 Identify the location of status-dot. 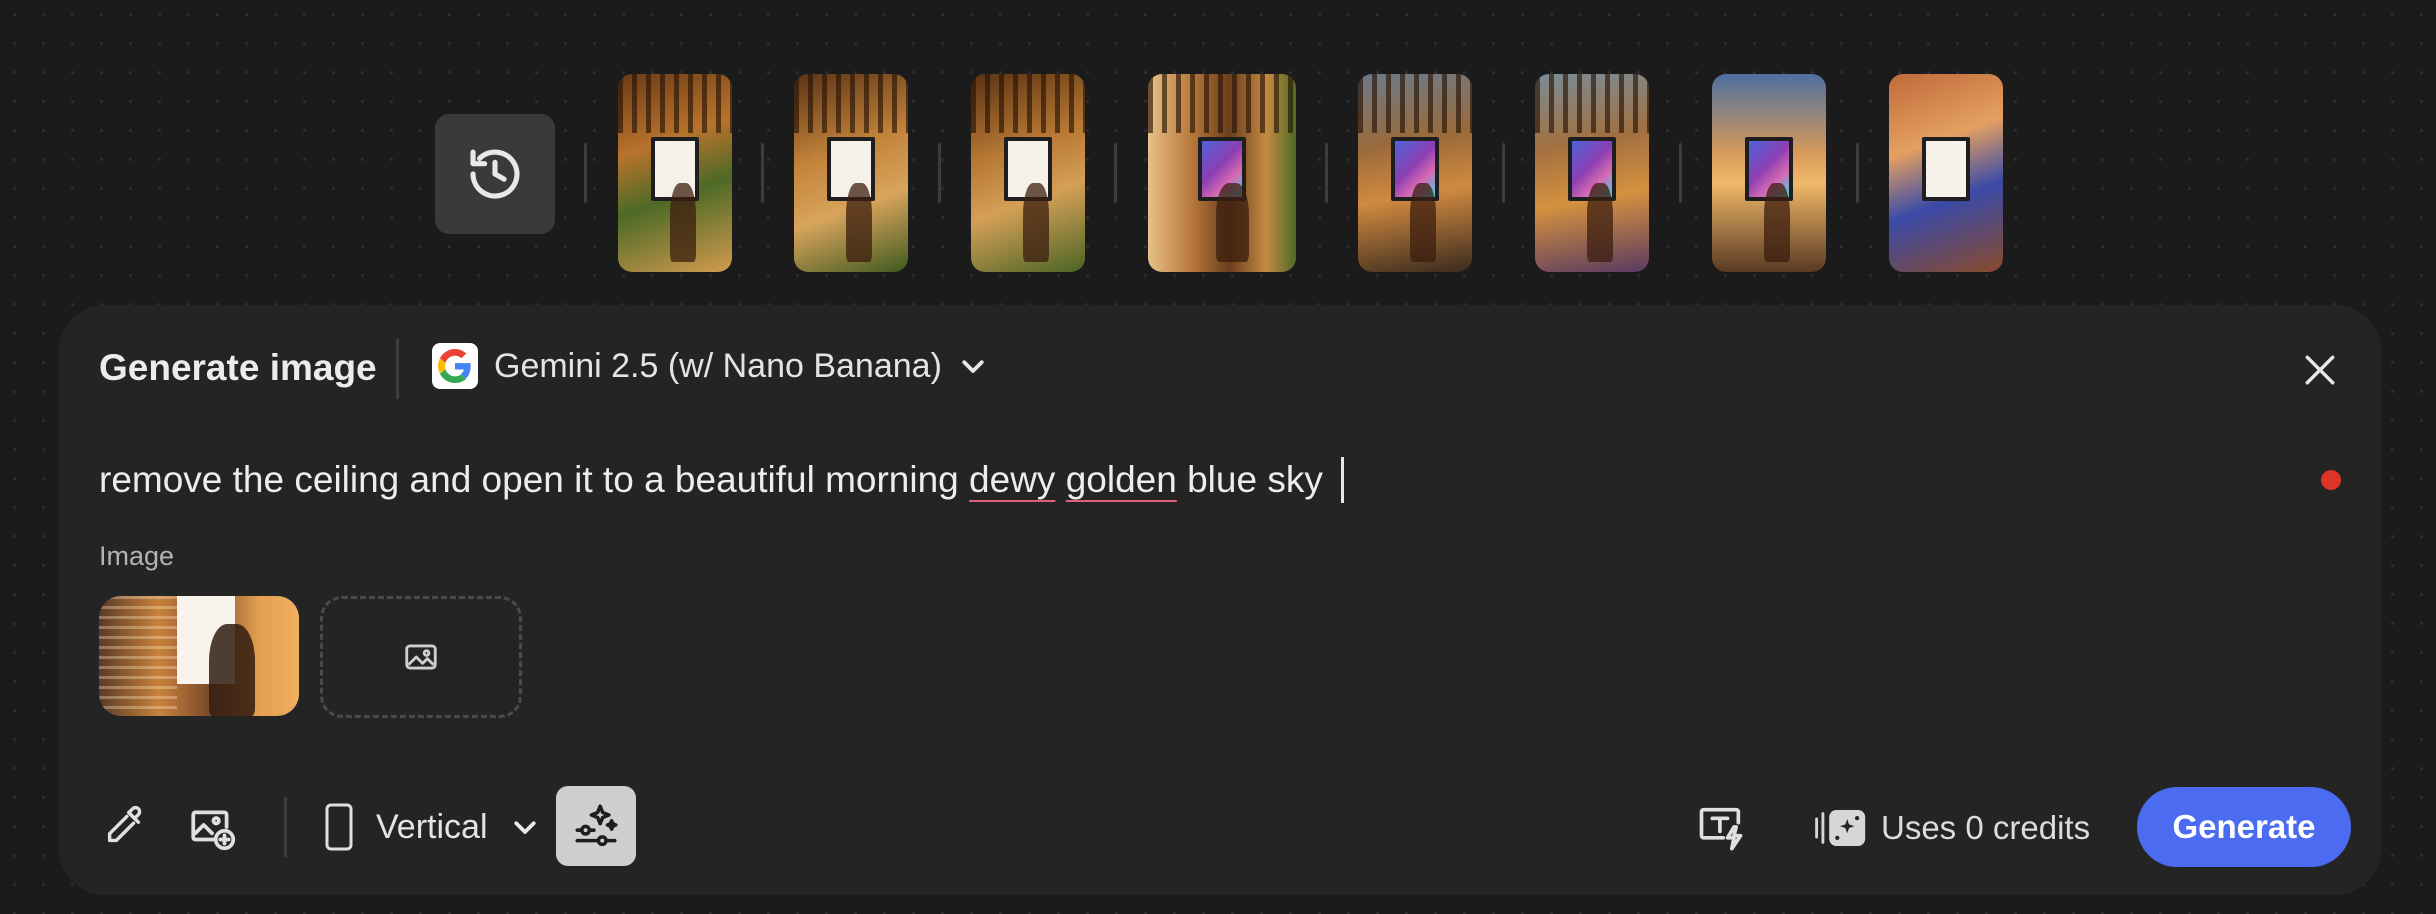
(2331, 480).